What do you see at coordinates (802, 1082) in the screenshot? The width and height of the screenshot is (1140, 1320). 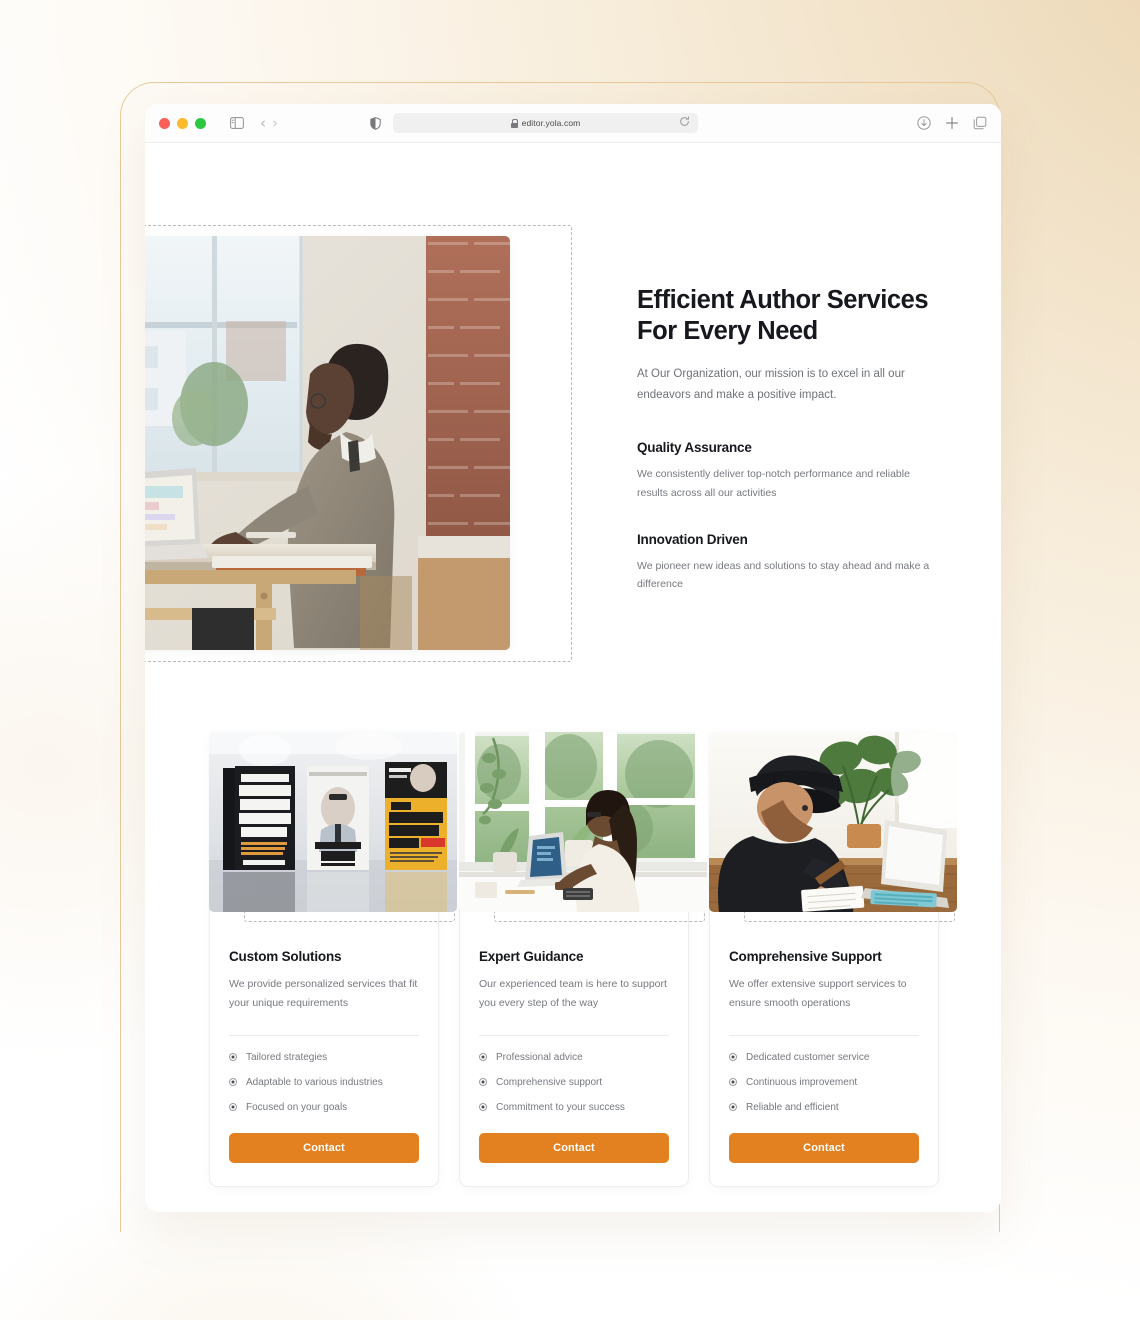 I see `list-item-label: Continuous improvement` at bounding box center [802, 1082].